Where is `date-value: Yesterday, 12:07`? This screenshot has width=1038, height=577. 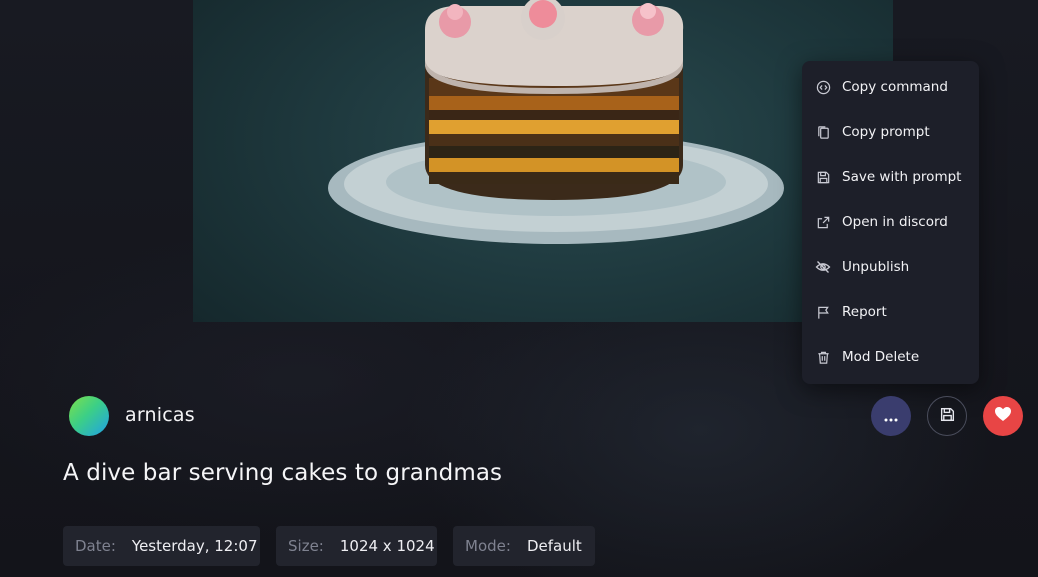
date-value: Yesterday, 12:07 is located at coordinates (194, 546).